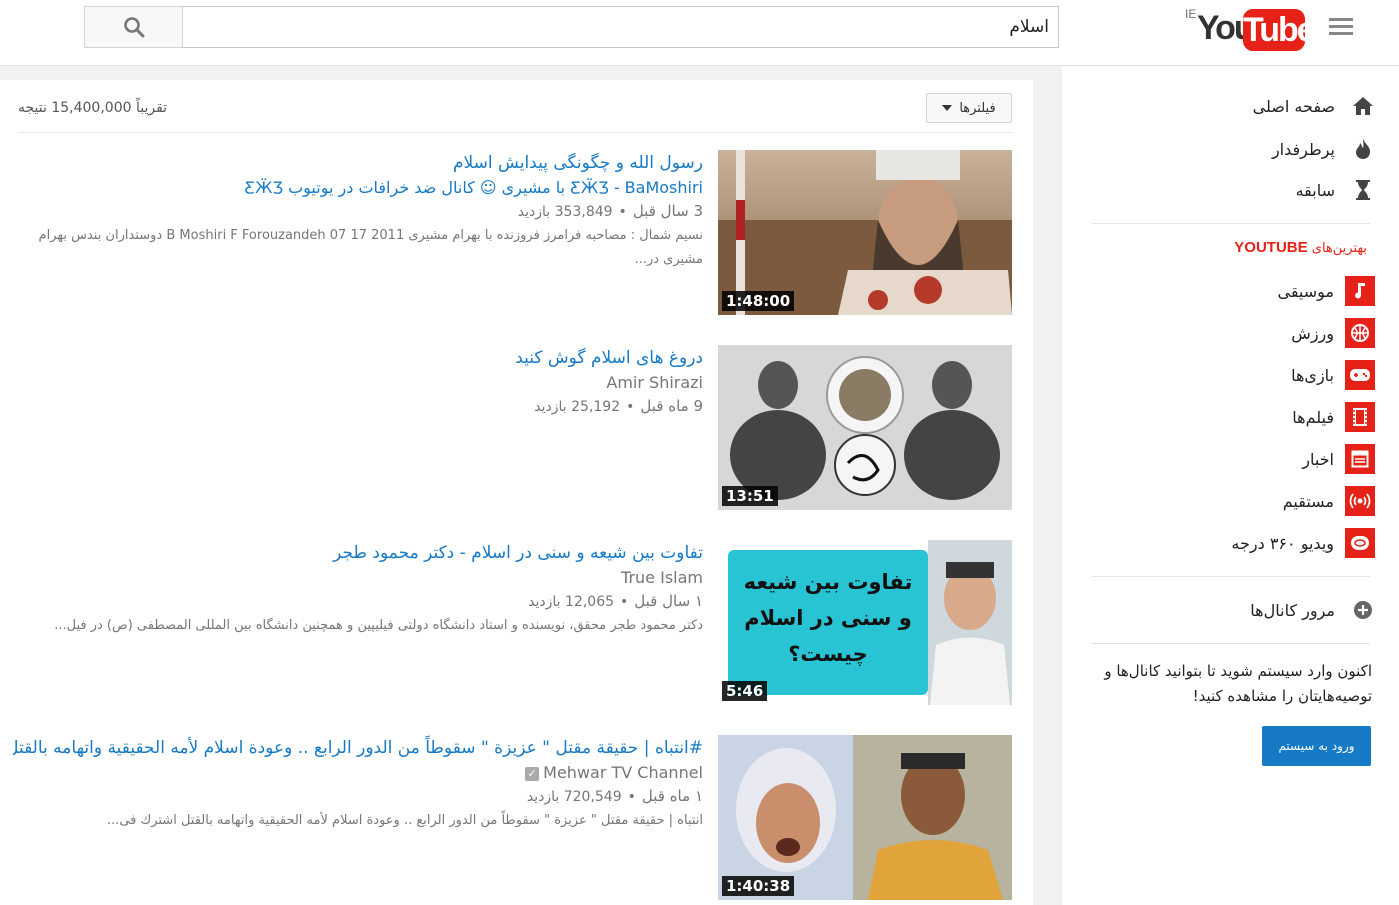 The width and height of the screenshot is (1399, 905). I want to click on sidebar-item-browse-channels: مرور کانال‌ها, so click(1312, 610).